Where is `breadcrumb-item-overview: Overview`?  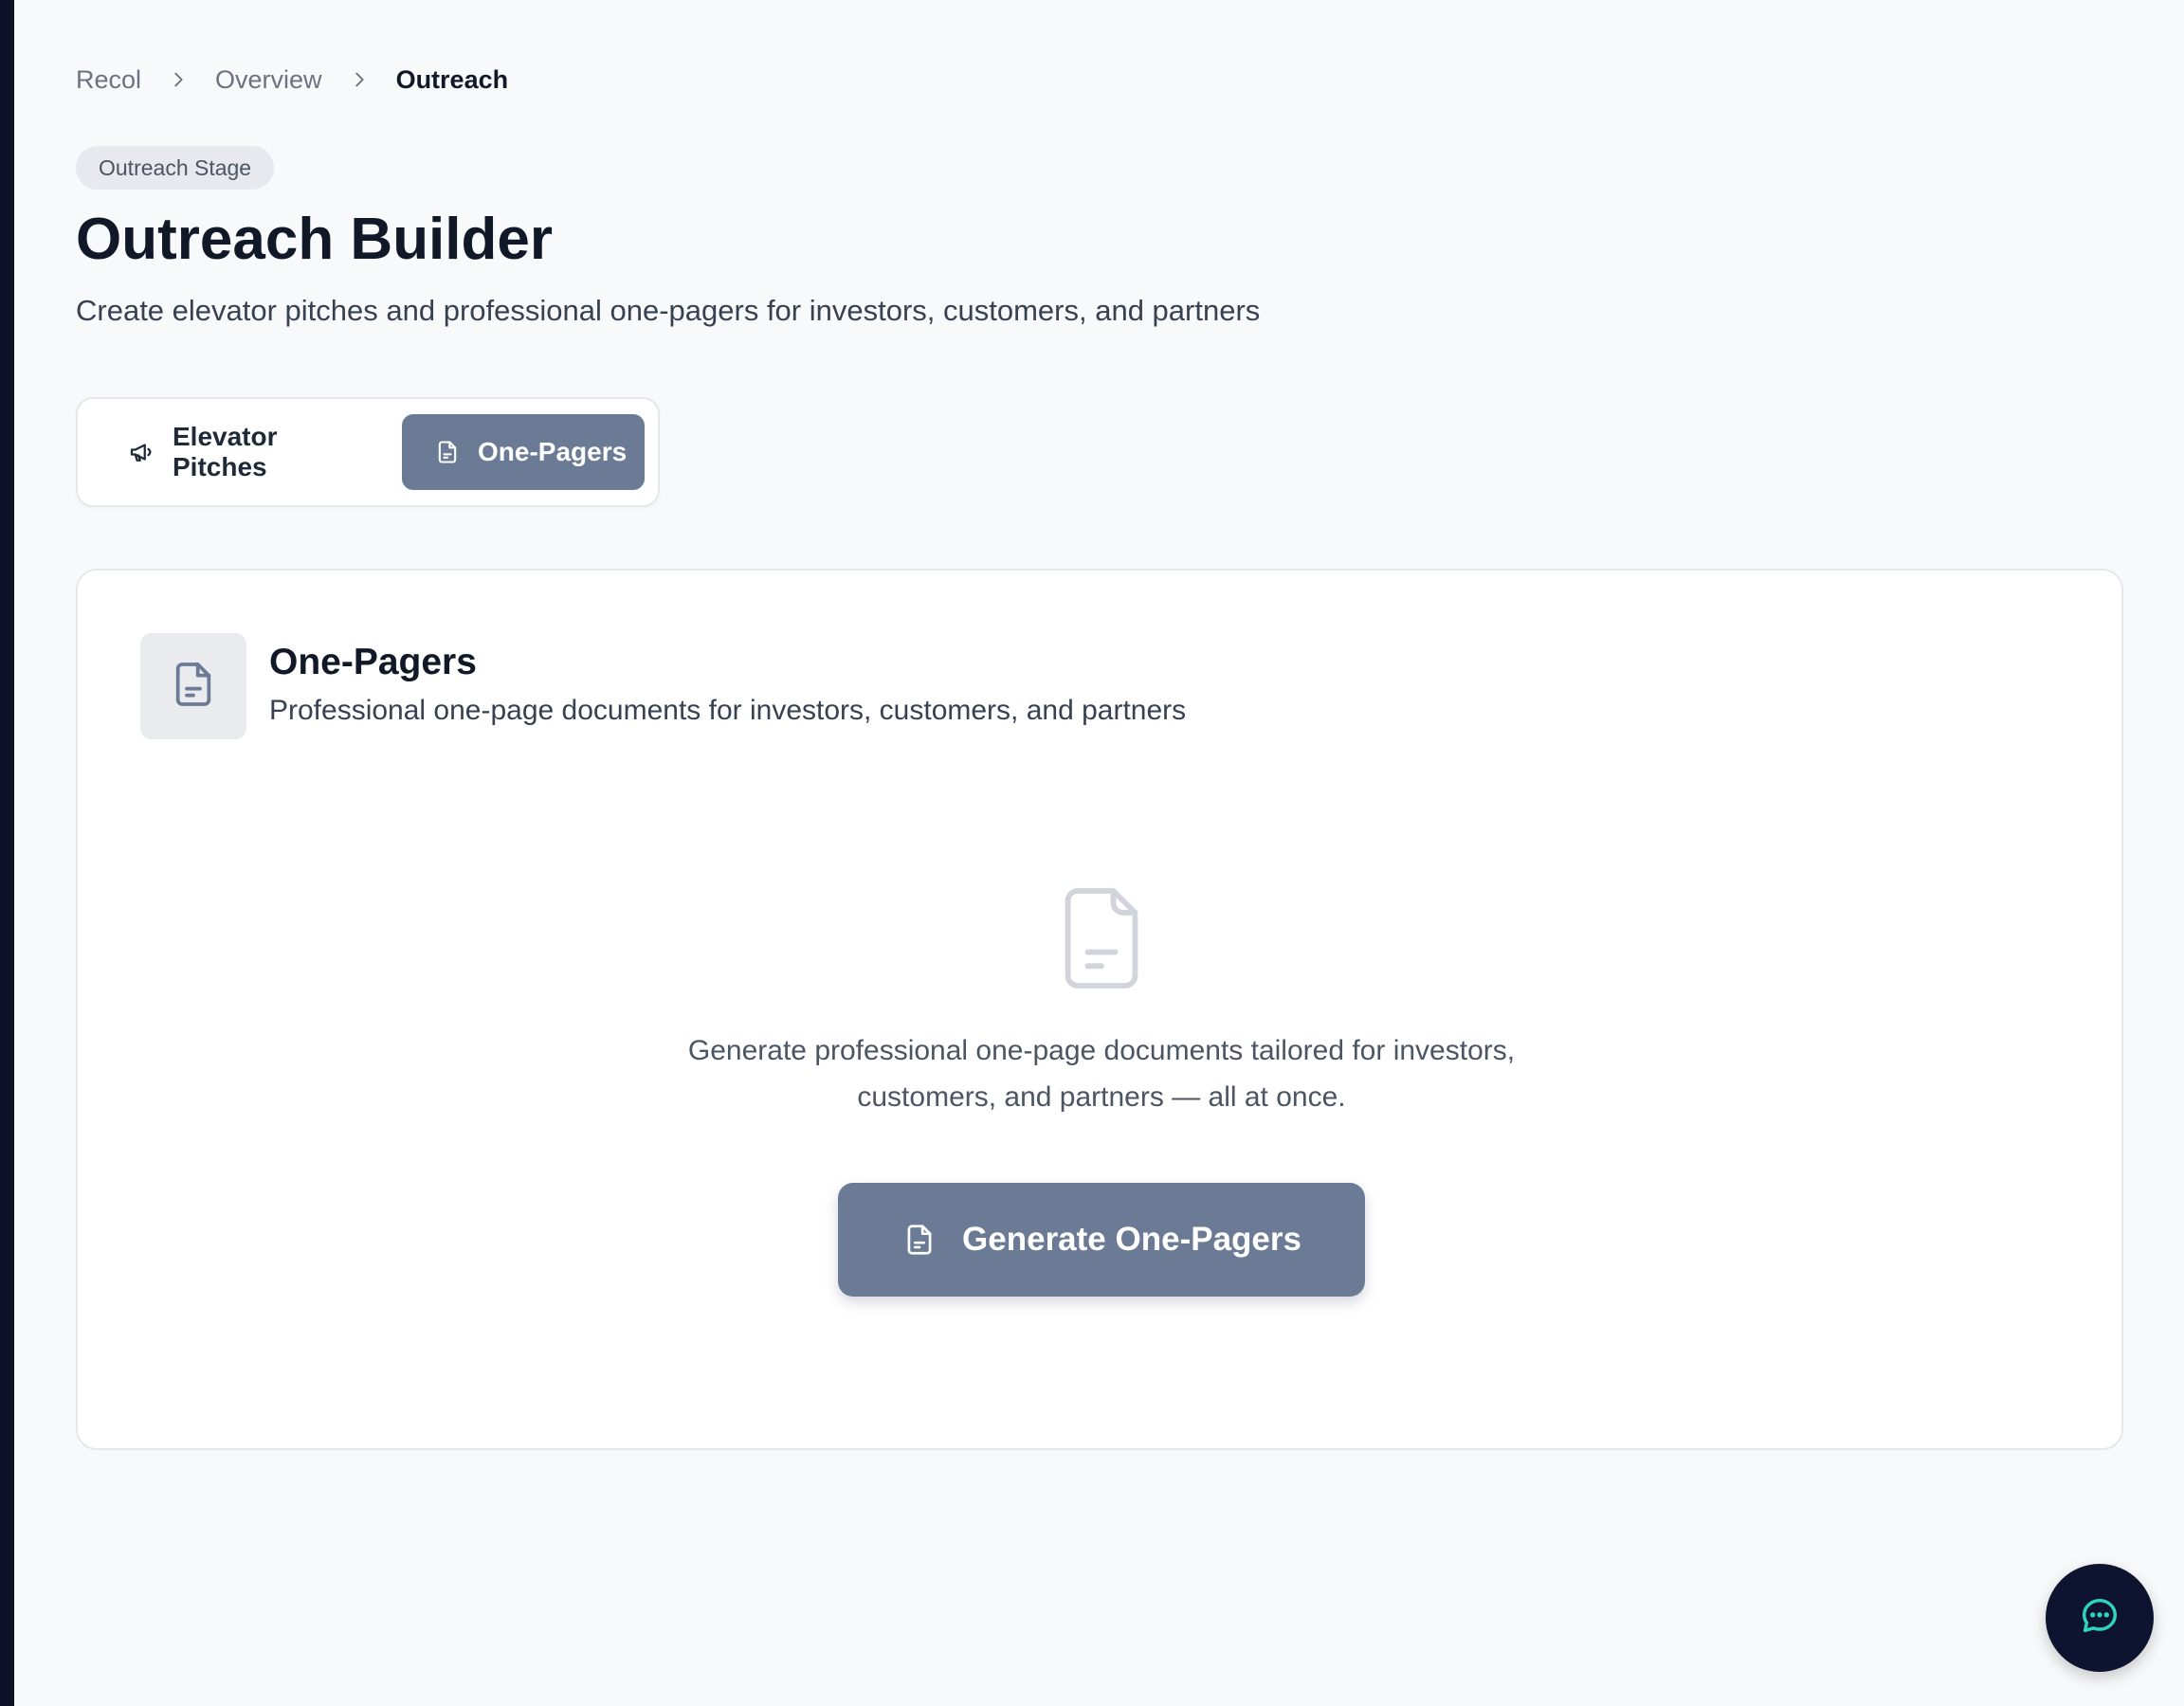
breadcrumb-item-overview: Overview is located at coordinates (268, 80).